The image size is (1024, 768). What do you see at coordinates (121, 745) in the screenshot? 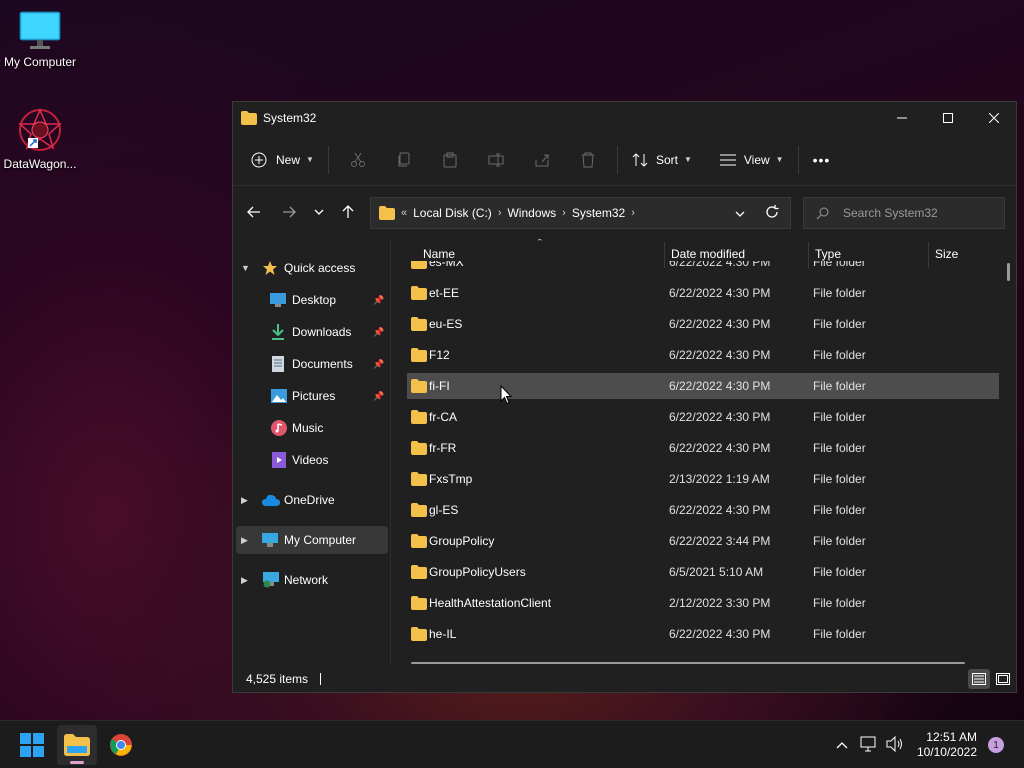
I see `taskbar-chrome` at bounding box center [121, 745].